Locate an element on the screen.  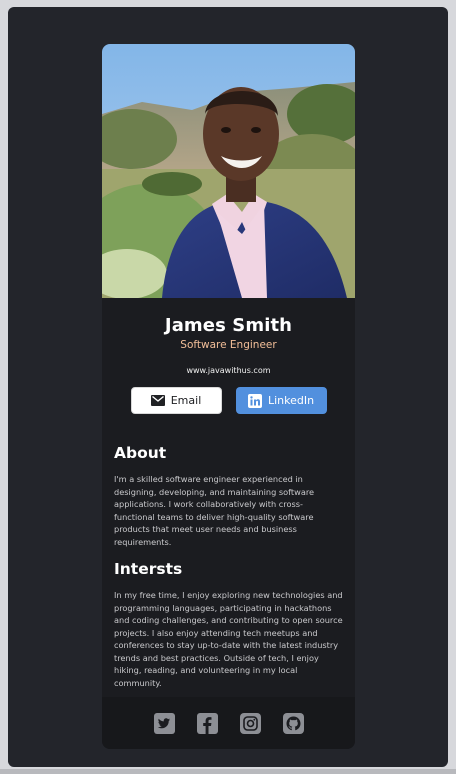
email-button-label: Email is located at coordinates (186, 400).